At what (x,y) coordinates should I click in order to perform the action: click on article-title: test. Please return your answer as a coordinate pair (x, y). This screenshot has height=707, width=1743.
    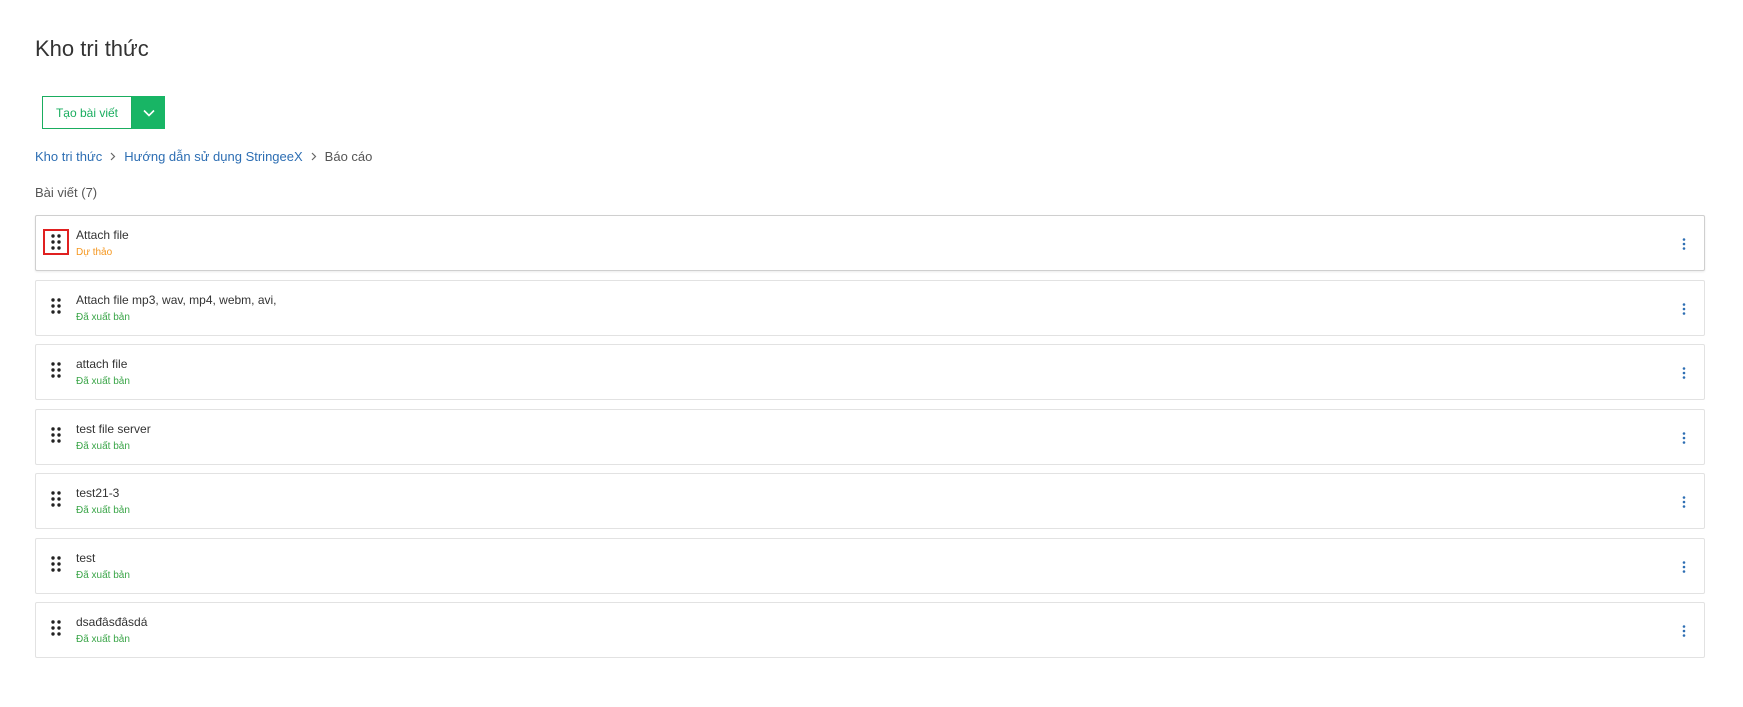
    Looking at the image, I should click on (85, 558).